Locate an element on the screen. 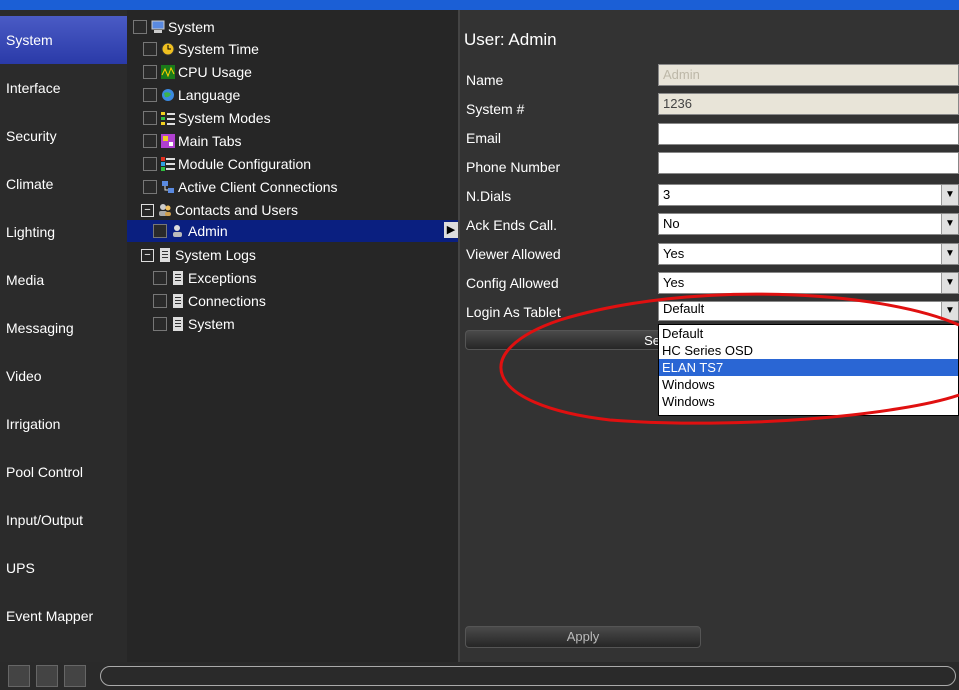 The height and width of the screenshot is (690, 959). tree-item-label: Connections is located at coordinates (227, 301).